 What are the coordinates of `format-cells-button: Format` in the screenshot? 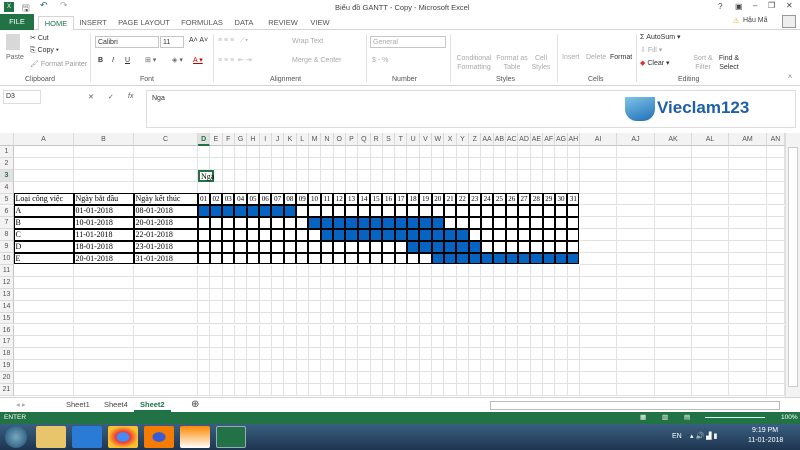 It's located at (621, 57).